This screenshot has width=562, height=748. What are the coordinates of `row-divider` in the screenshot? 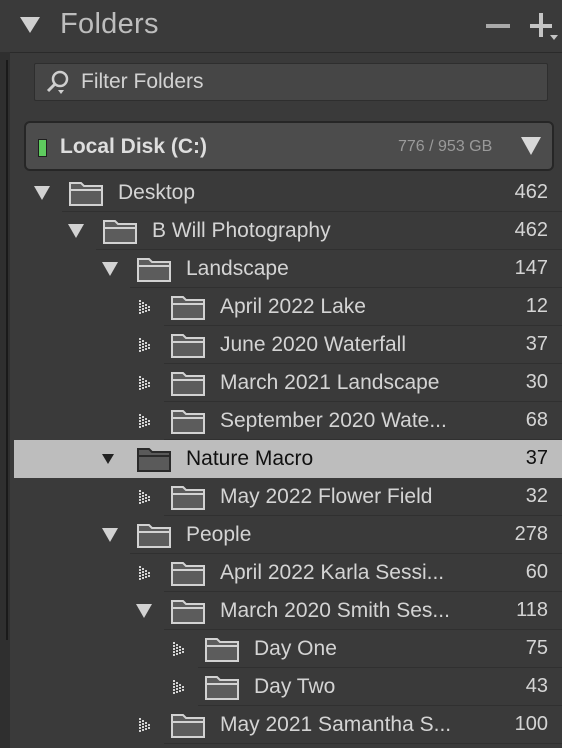 It's located at (363, 743).